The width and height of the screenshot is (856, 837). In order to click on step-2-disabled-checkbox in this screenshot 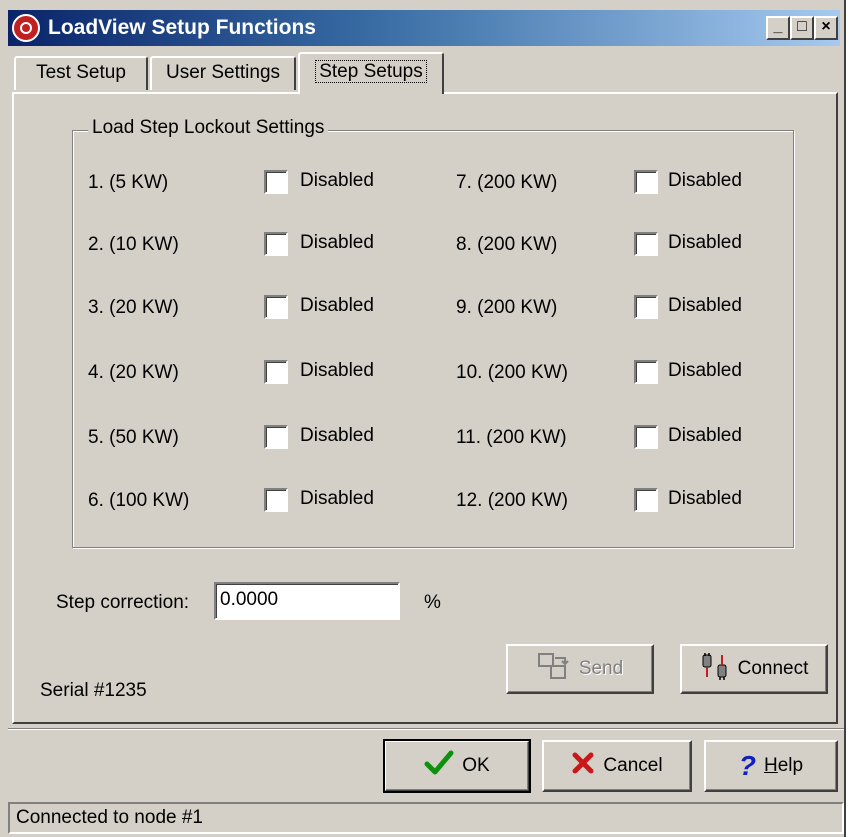, I will do `click(276, 244)`.